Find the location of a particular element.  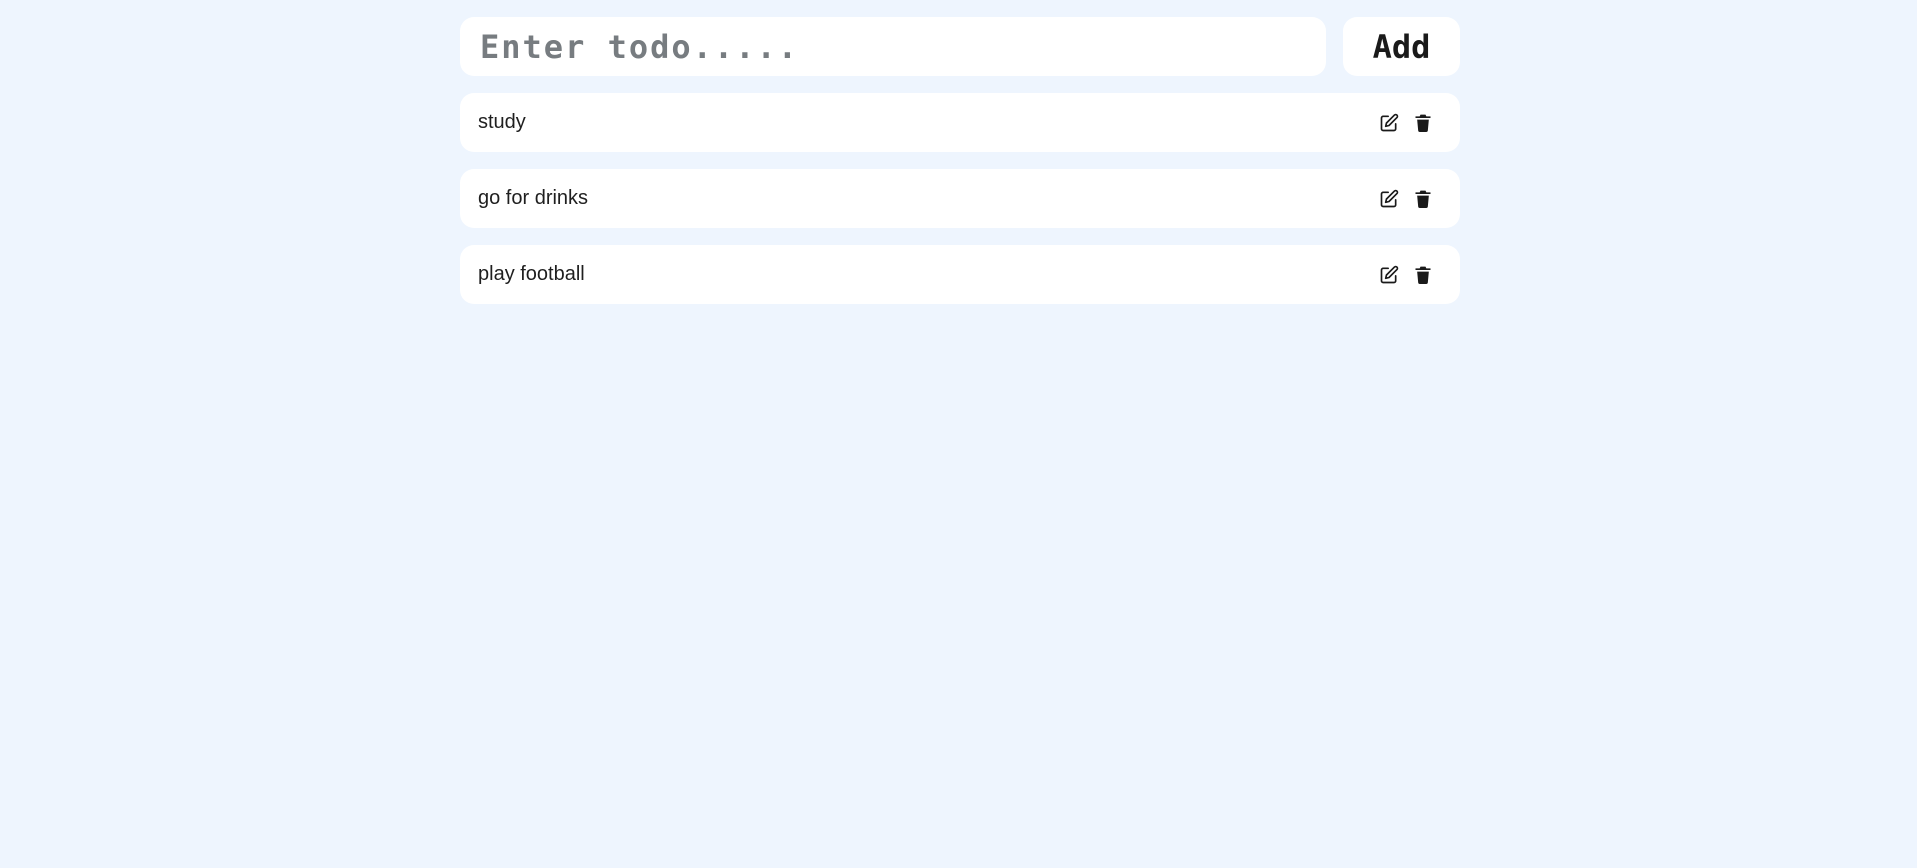

add-button: Add is located at coordinates (1401, 46).